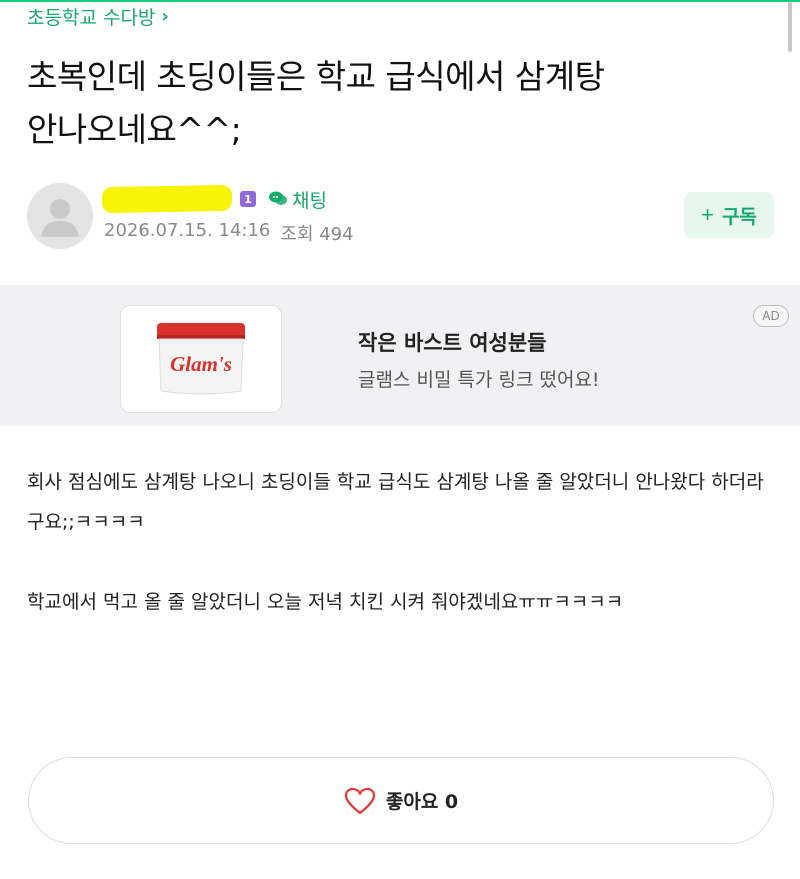 The image size is (800, 879). Describe the element at coordinates (771, 316) in the screenshot. I see `ad-badge: AD` at that location.